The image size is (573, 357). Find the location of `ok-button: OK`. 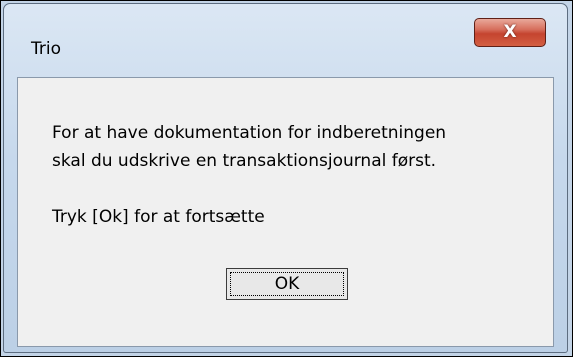

ok-button: OK is located at coordinates (287, 284).